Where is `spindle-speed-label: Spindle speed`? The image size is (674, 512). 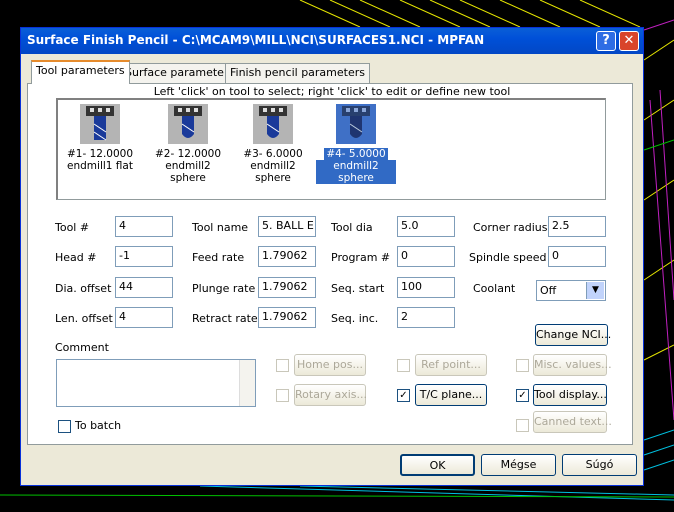
spindle-speed-label: Spindle speed is located at coordinates (508, 257).